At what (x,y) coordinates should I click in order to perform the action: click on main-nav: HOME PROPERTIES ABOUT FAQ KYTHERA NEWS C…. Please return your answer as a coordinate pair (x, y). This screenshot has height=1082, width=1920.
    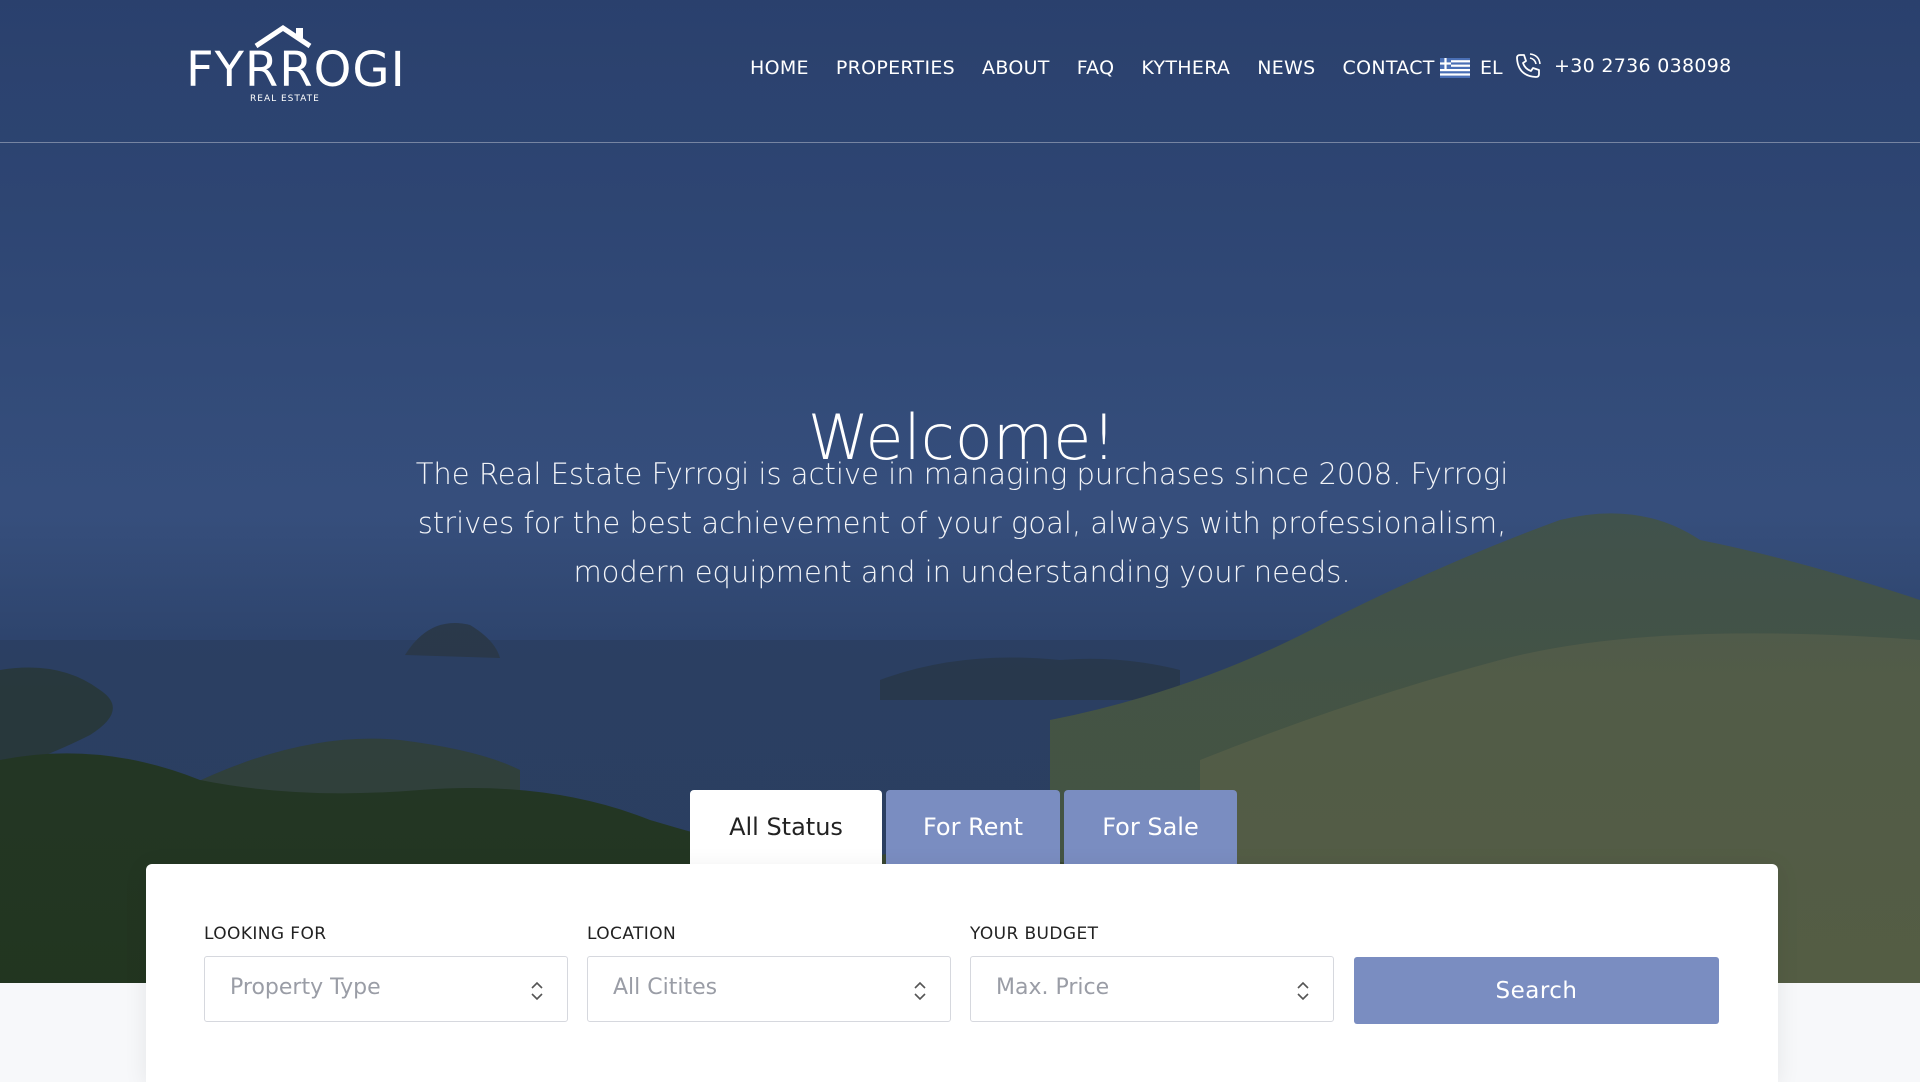
    Looking at the image, I should click on (1106, 68).